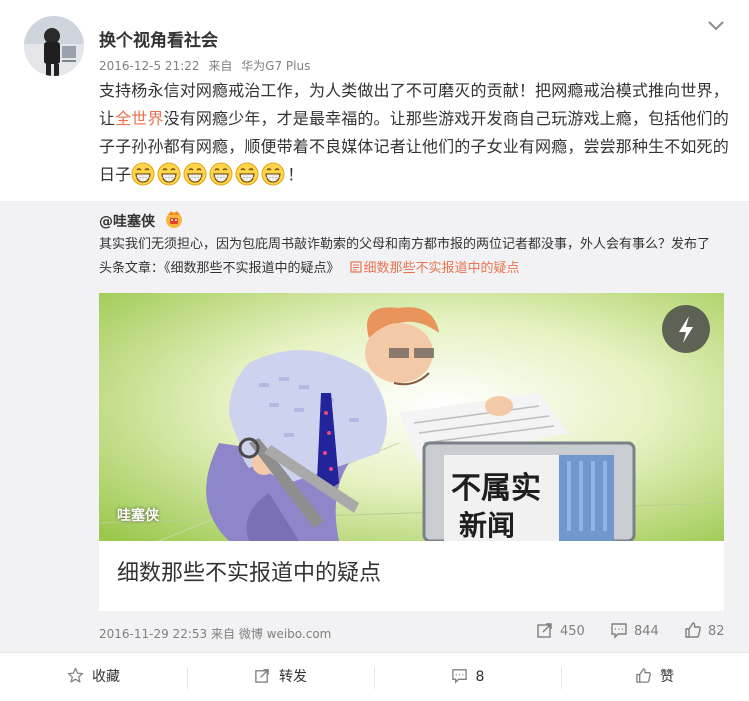 The image size is (749, 701). Describe the element at coordinates (75, 675) in the screenshot. I see `star-icon` at that location.